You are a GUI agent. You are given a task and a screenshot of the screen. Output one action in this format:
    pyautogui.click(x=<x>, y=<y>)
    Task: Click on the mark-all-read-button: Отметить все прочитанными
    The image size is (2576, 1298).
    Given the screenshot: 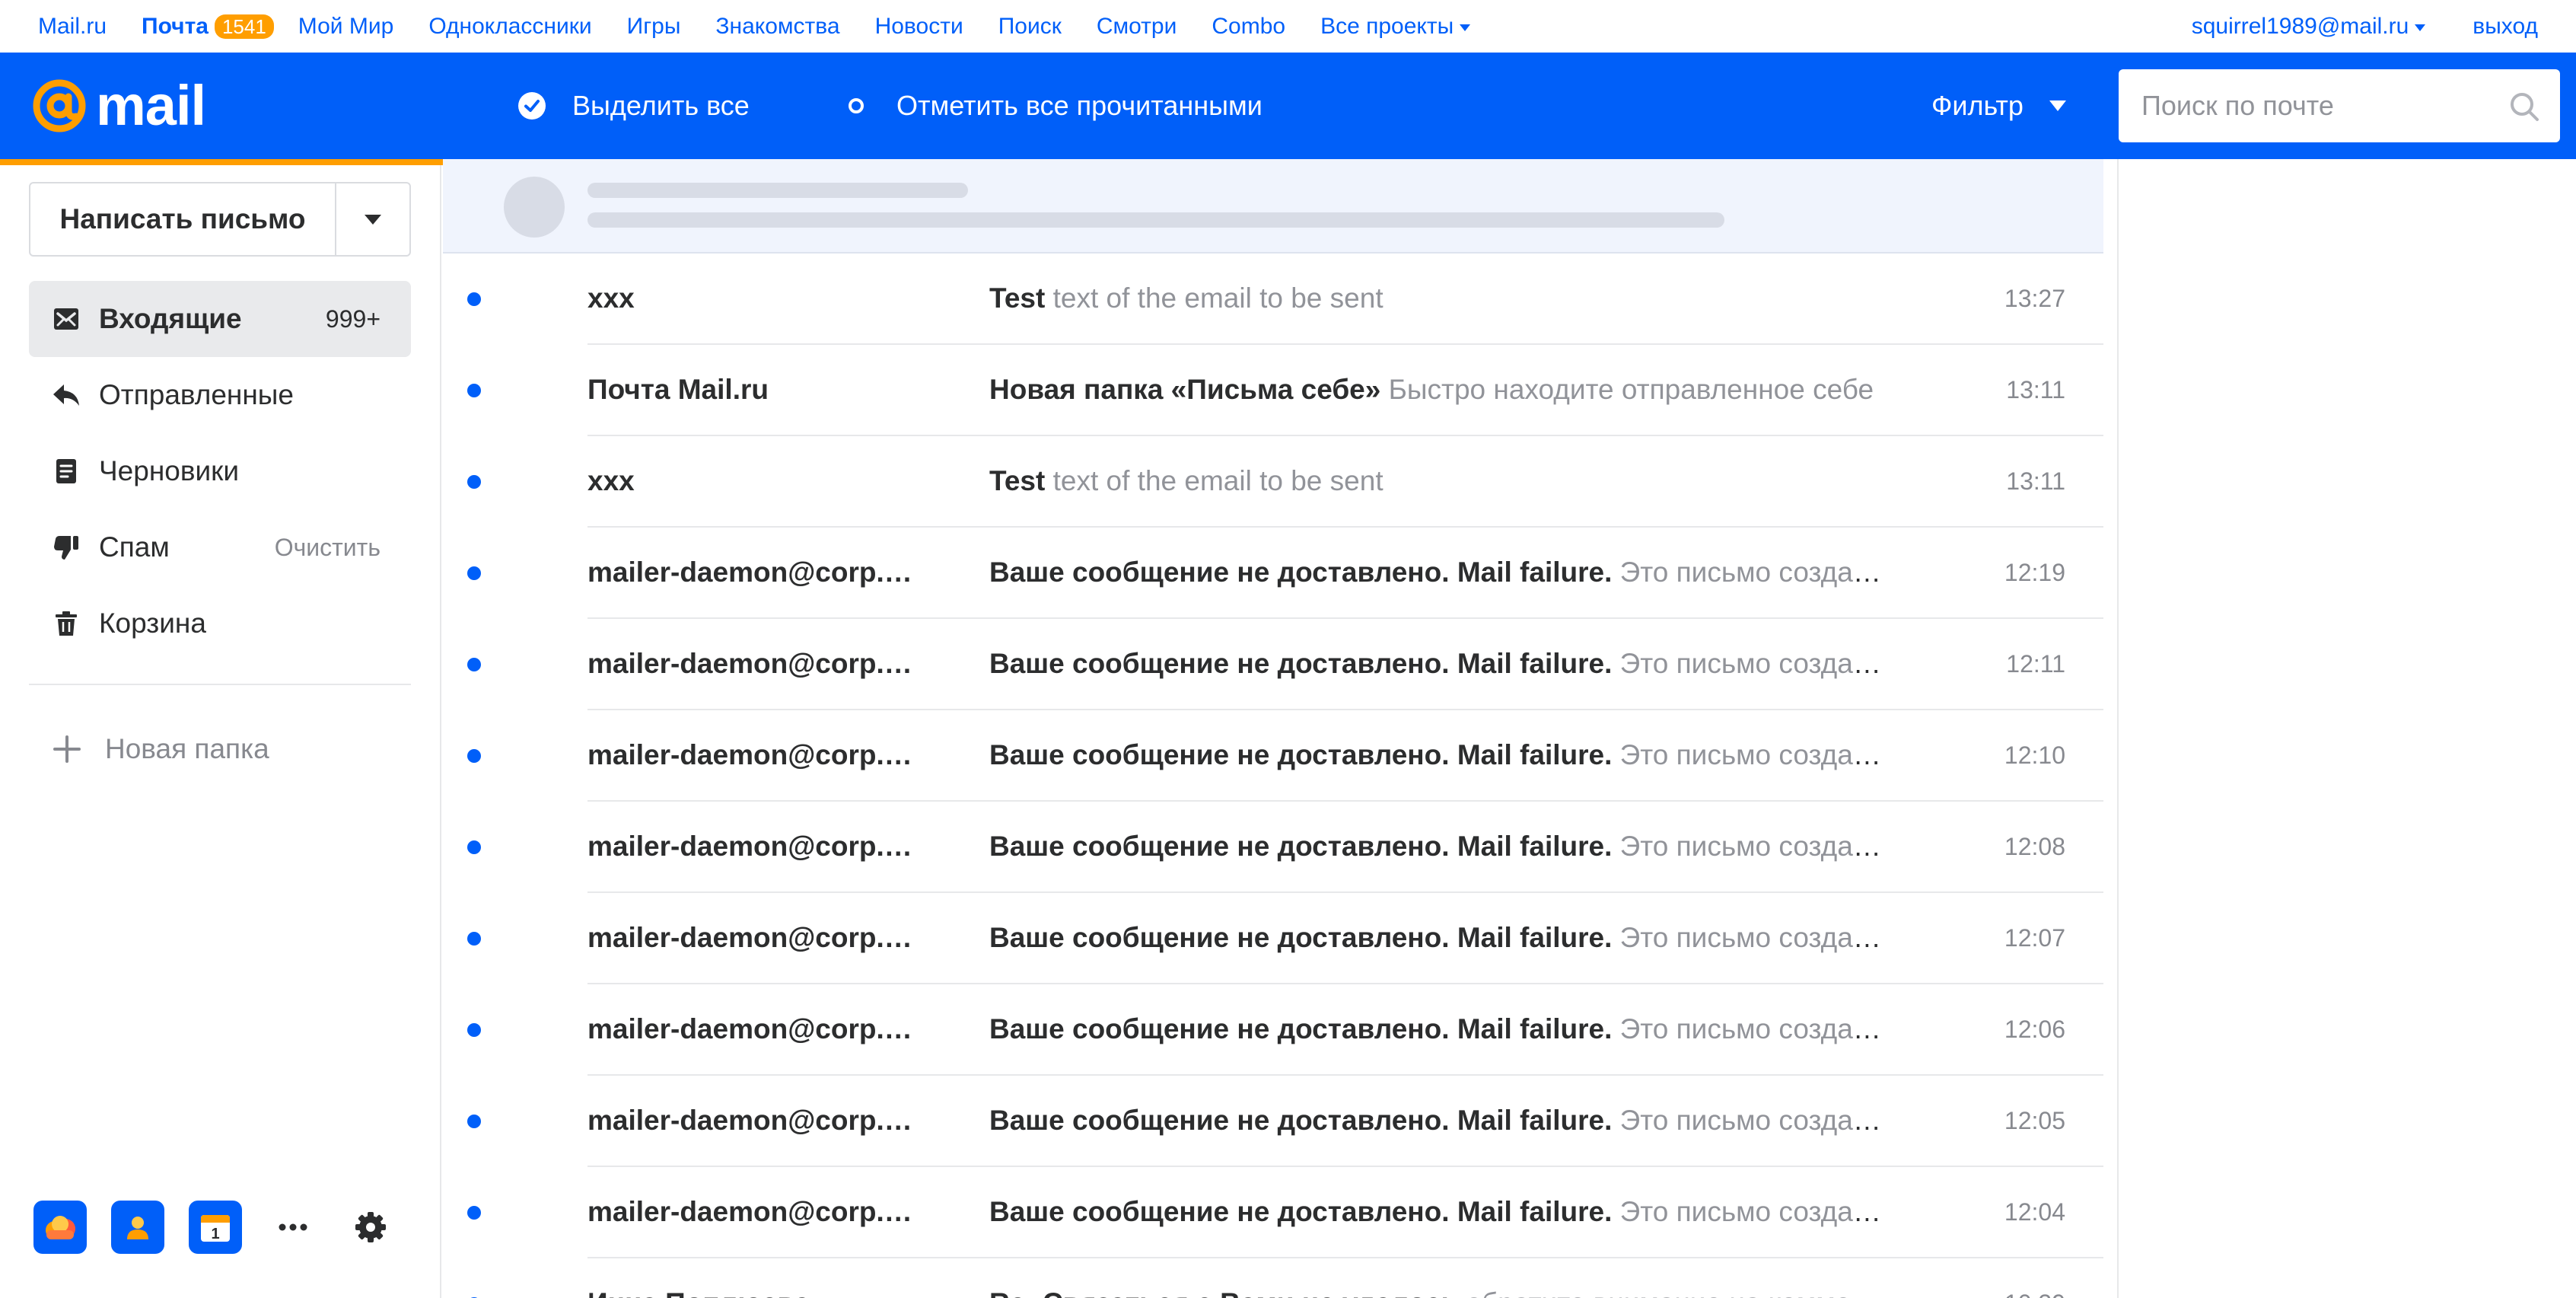 What is the action you would take?
    pyautogui.click(x=1052, y=106)
    